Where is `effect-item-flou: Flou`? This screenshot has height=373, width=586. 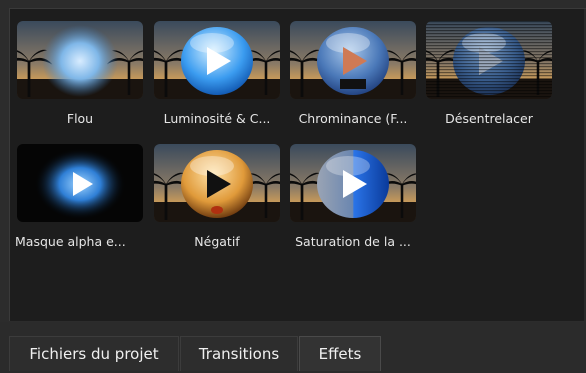 effect-item-flou: Flou is located at coordinates (80, 77).